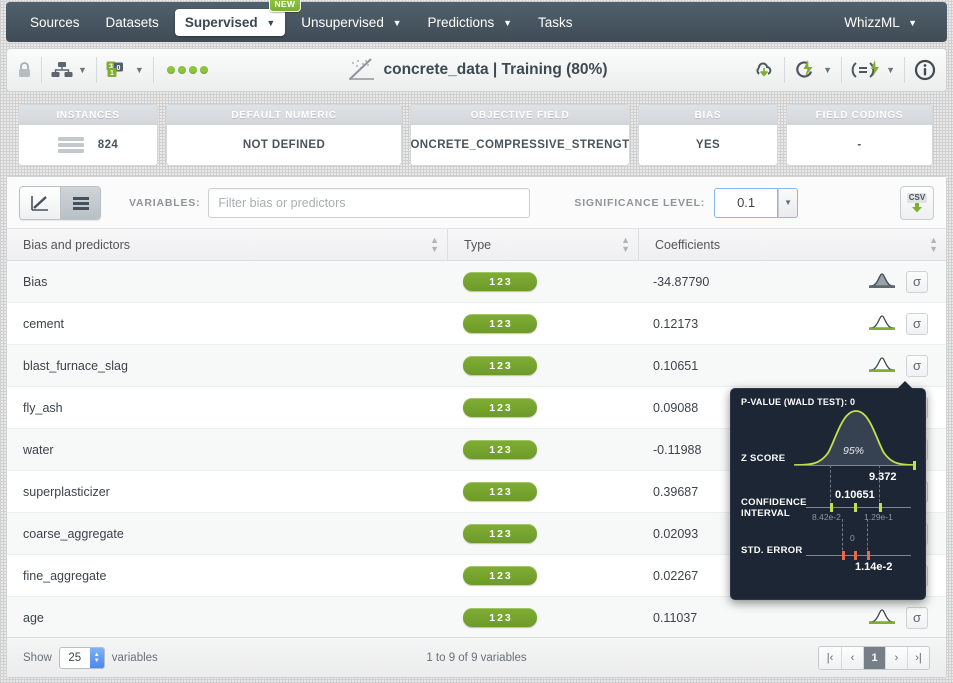 The width and height of the screenshot is (953, 683). Describe the element at coordinates (96, 657) in the screenshot. I see `stepper-arrows-icon: ▲ ▼` at that location.